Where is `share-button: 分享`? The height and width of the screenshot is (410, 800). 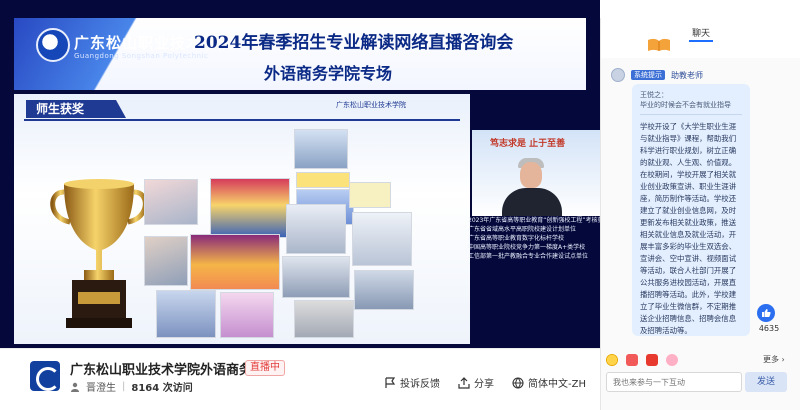
share-button: 分享 is located at coordinates (476, 382).